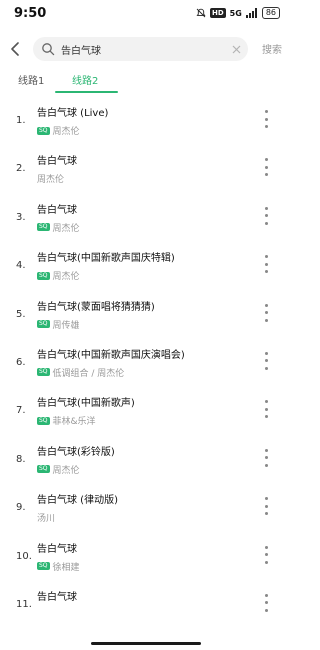 This screenshot has width=320, height=650. I want to click on song-artist-row: SQ 低调组合 / 周杰伦, so click(80, 372).